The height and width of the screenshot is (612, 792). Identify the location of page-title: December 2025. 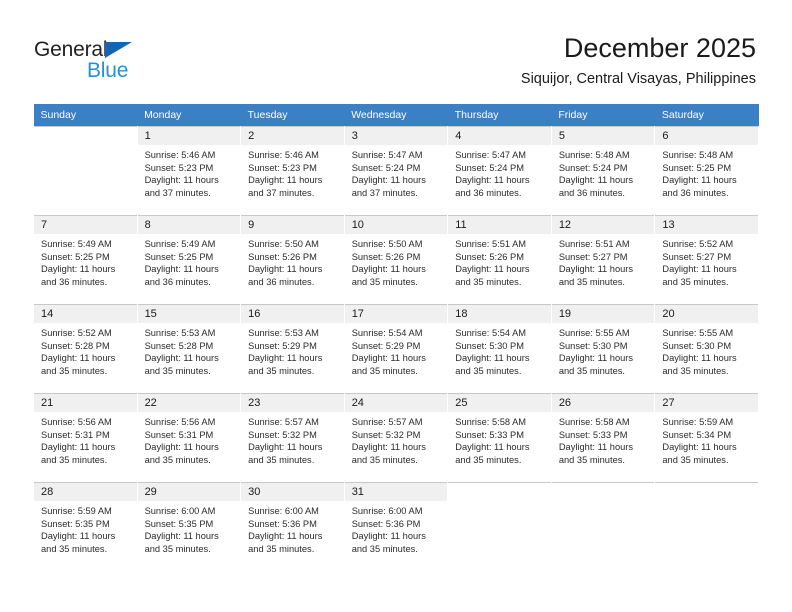
(659, 48).